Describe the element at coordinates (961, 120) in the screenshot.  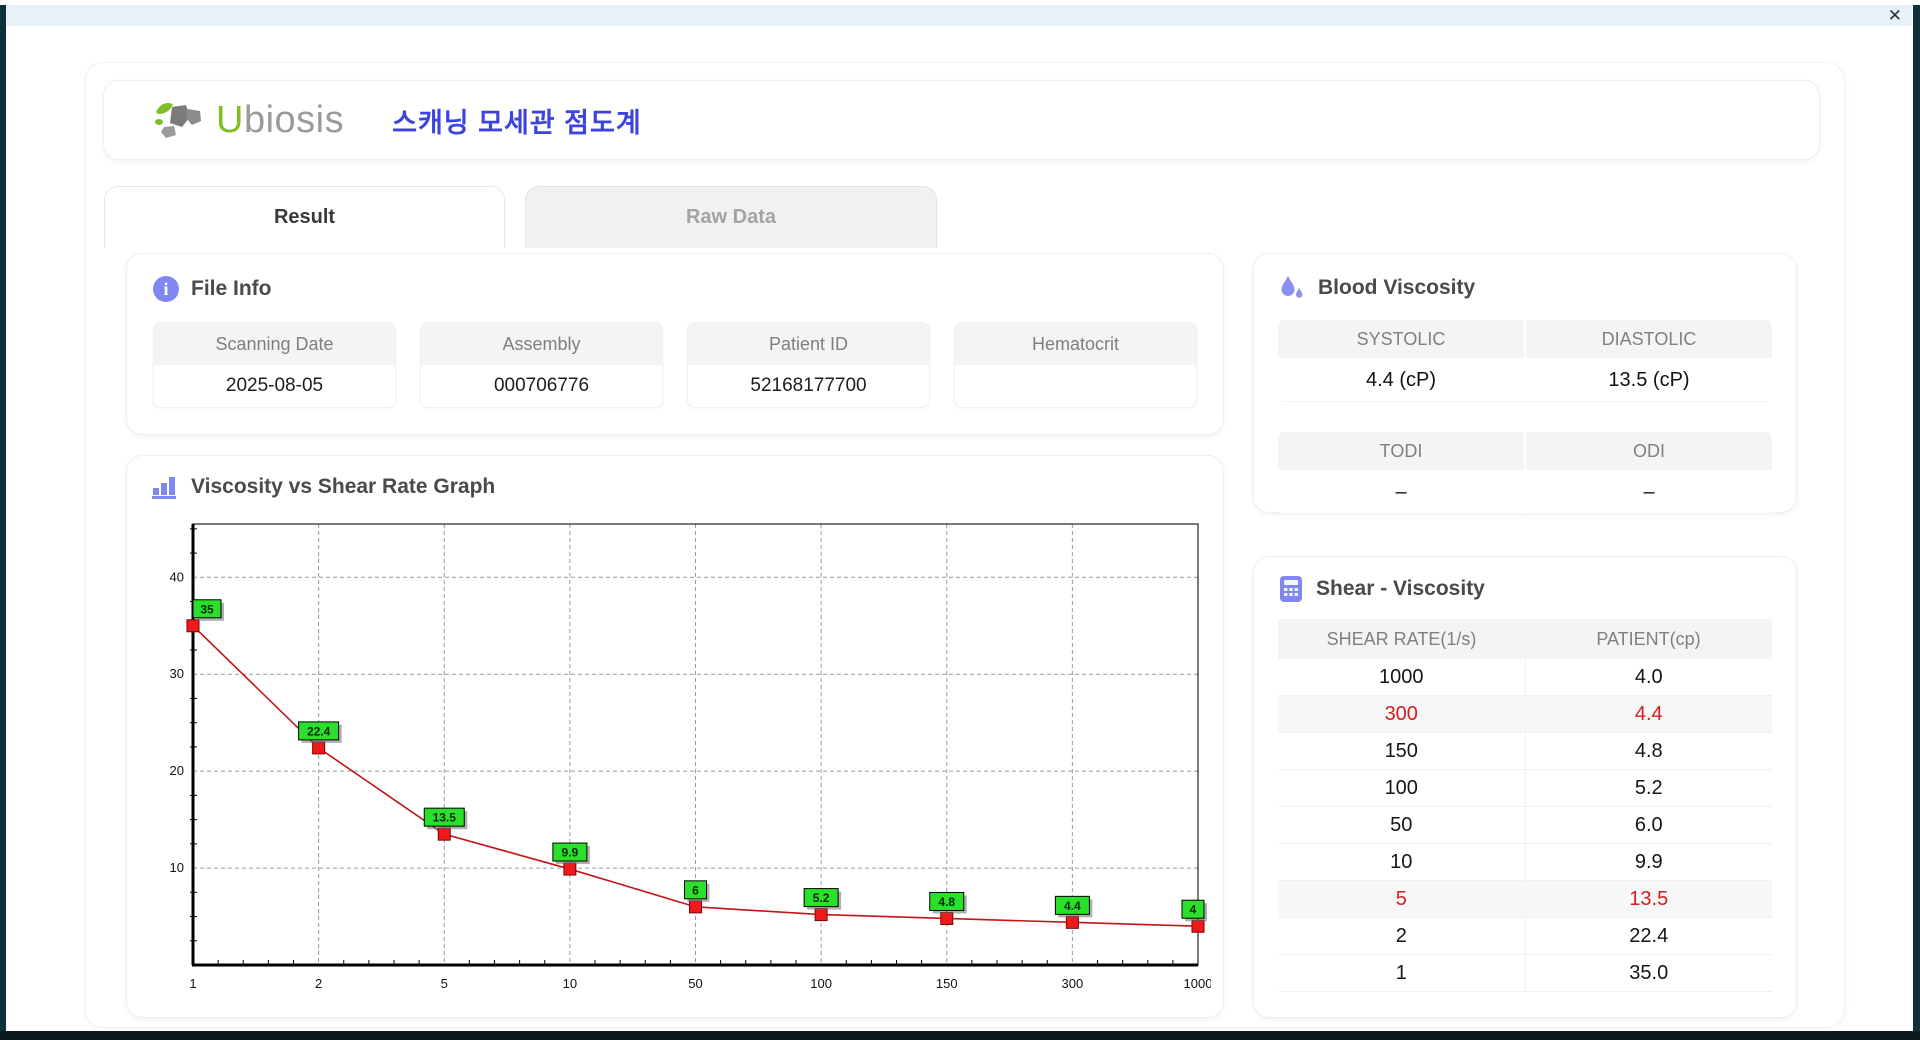
I see `header-card: Ubiosis 스캐닝 모세관 점도계` at that location.